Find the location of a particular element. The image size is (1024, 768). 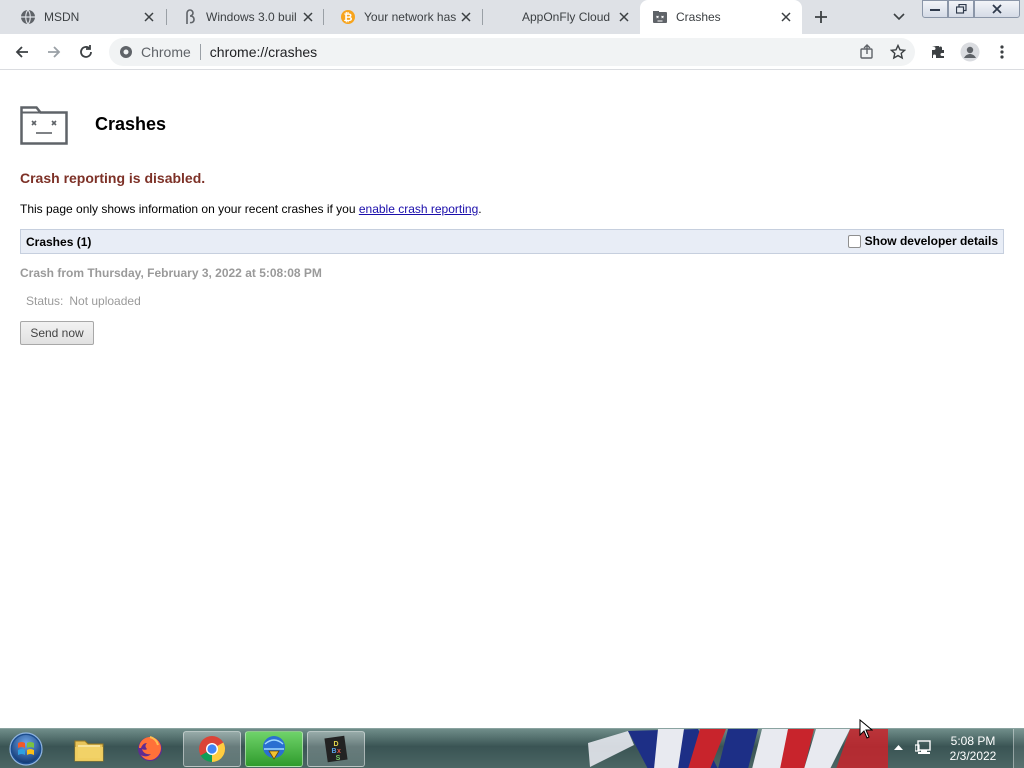

avatar-icon is located at coordinates (970, 52).